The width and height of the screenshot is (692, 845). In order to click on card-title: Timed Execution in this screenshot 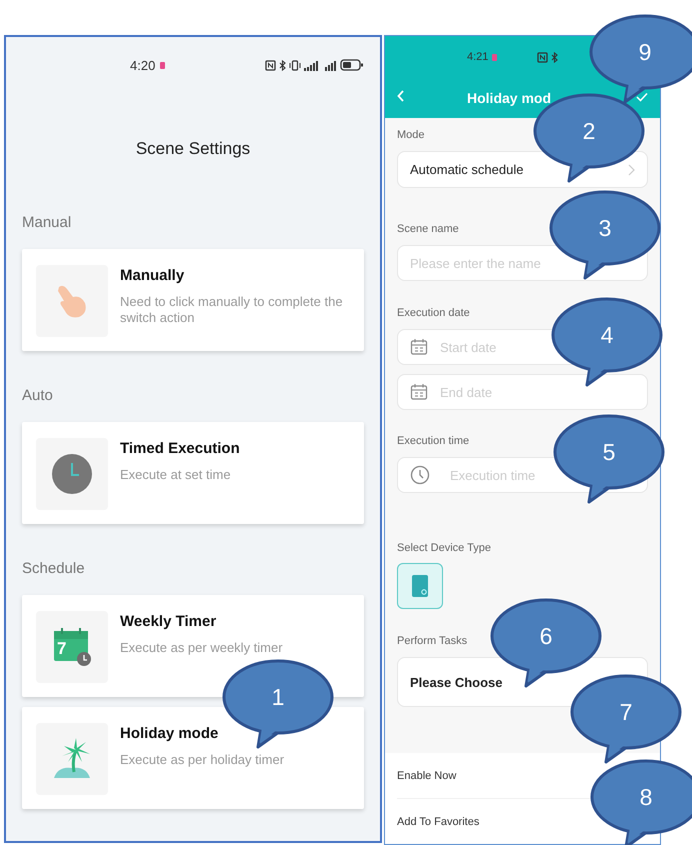, I will do `click(180, 449)`.